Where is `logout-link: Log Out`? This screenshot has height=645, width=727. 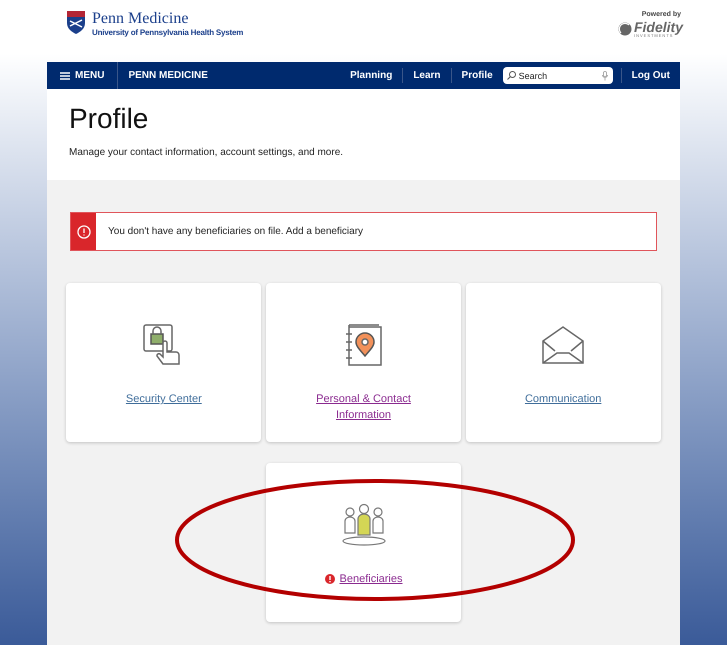 logout-link: Log Out is located at coordinates (650, 75).